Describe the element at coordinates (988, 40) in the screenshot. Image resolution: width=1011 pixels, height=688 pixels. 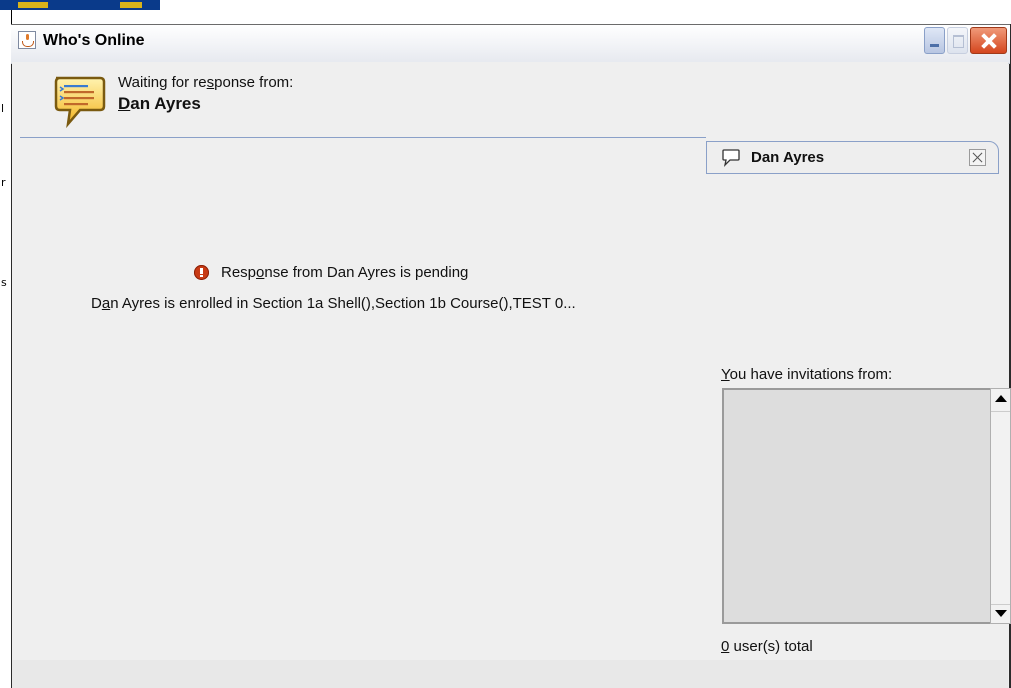
I see `close-window-button` at that location.